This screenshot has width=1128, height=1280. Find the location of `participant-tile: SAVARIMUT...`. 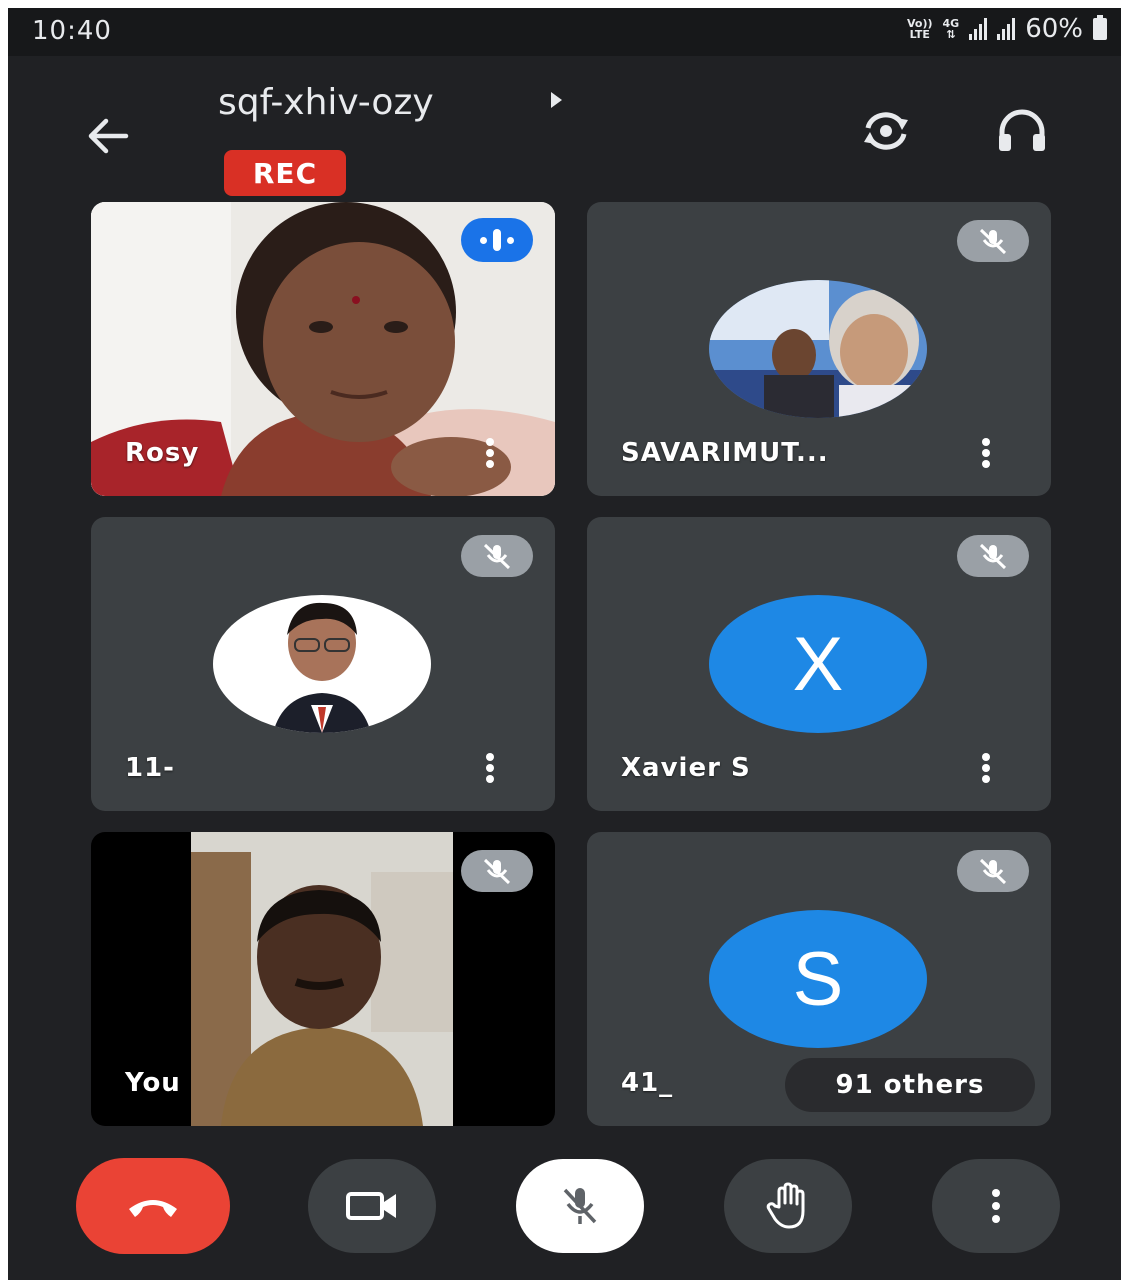

participant-tile: SAVARIMUT... is located at coordinates (819, 349).